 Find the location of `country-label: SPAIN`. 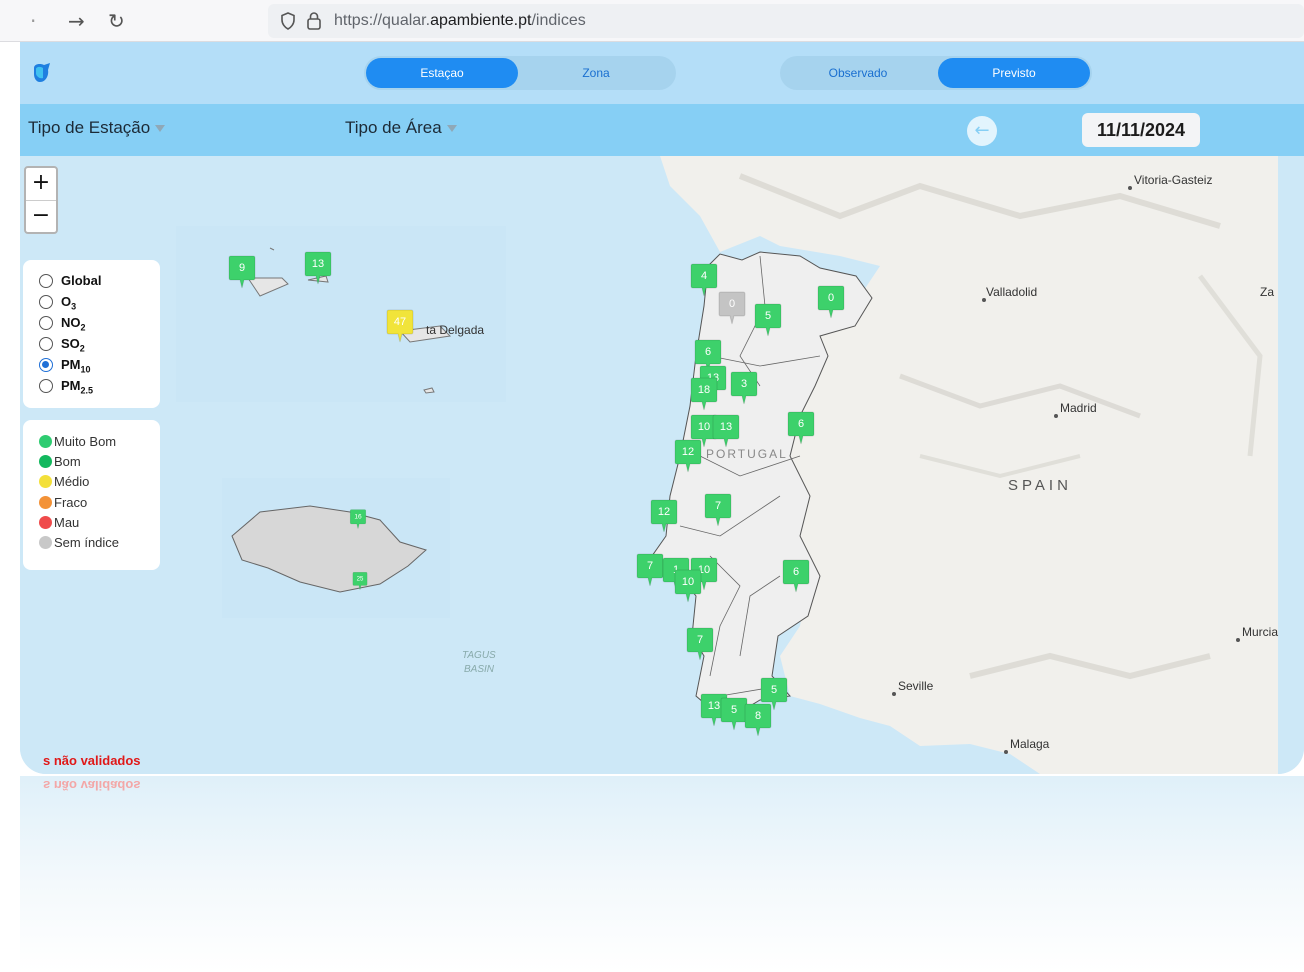

country-label: SPAIN is located at coordinates (1040, 485).